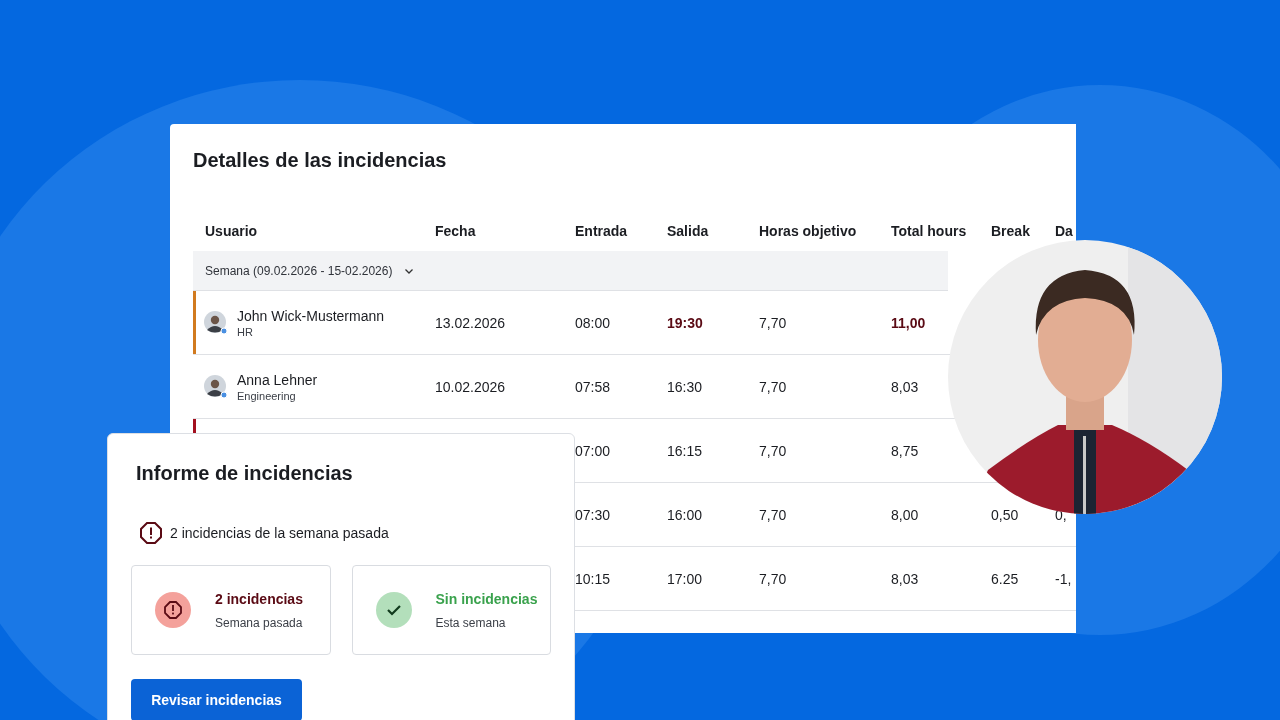 The width and height of the screenshot is (1280, 720). What do you see at coordinates (245, 473) in the screenshot?
I see `card-title: Informe de incidencias` at bounding box center [245, 473].